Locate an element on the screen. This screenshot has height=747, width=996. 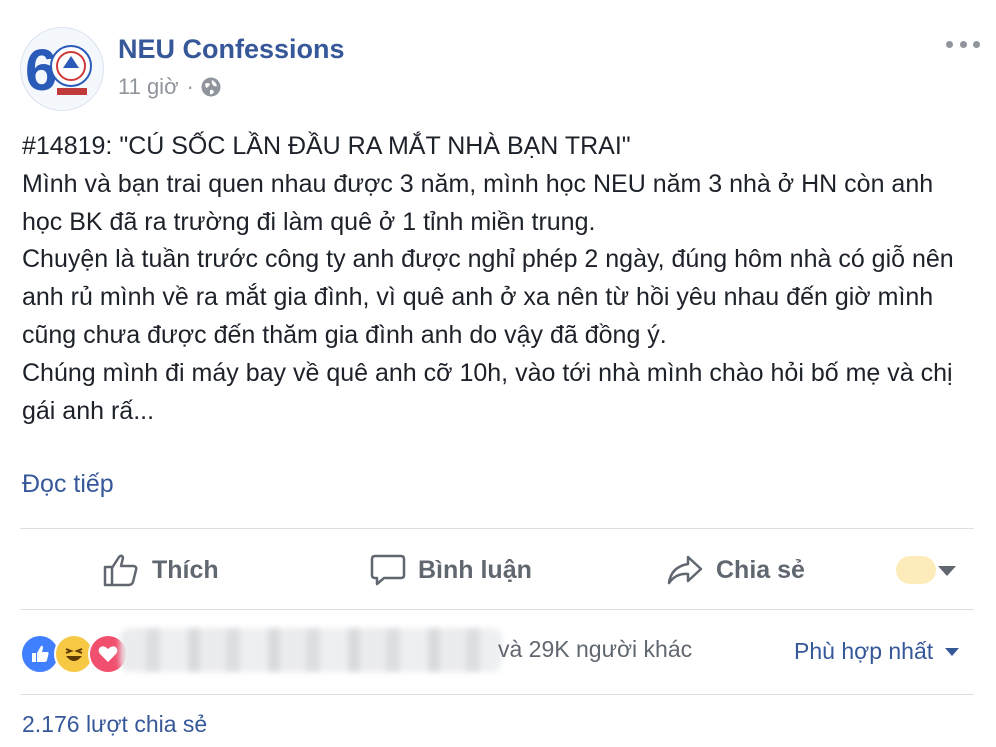
audience-selector-avatar is located at coordinates (916, 570).